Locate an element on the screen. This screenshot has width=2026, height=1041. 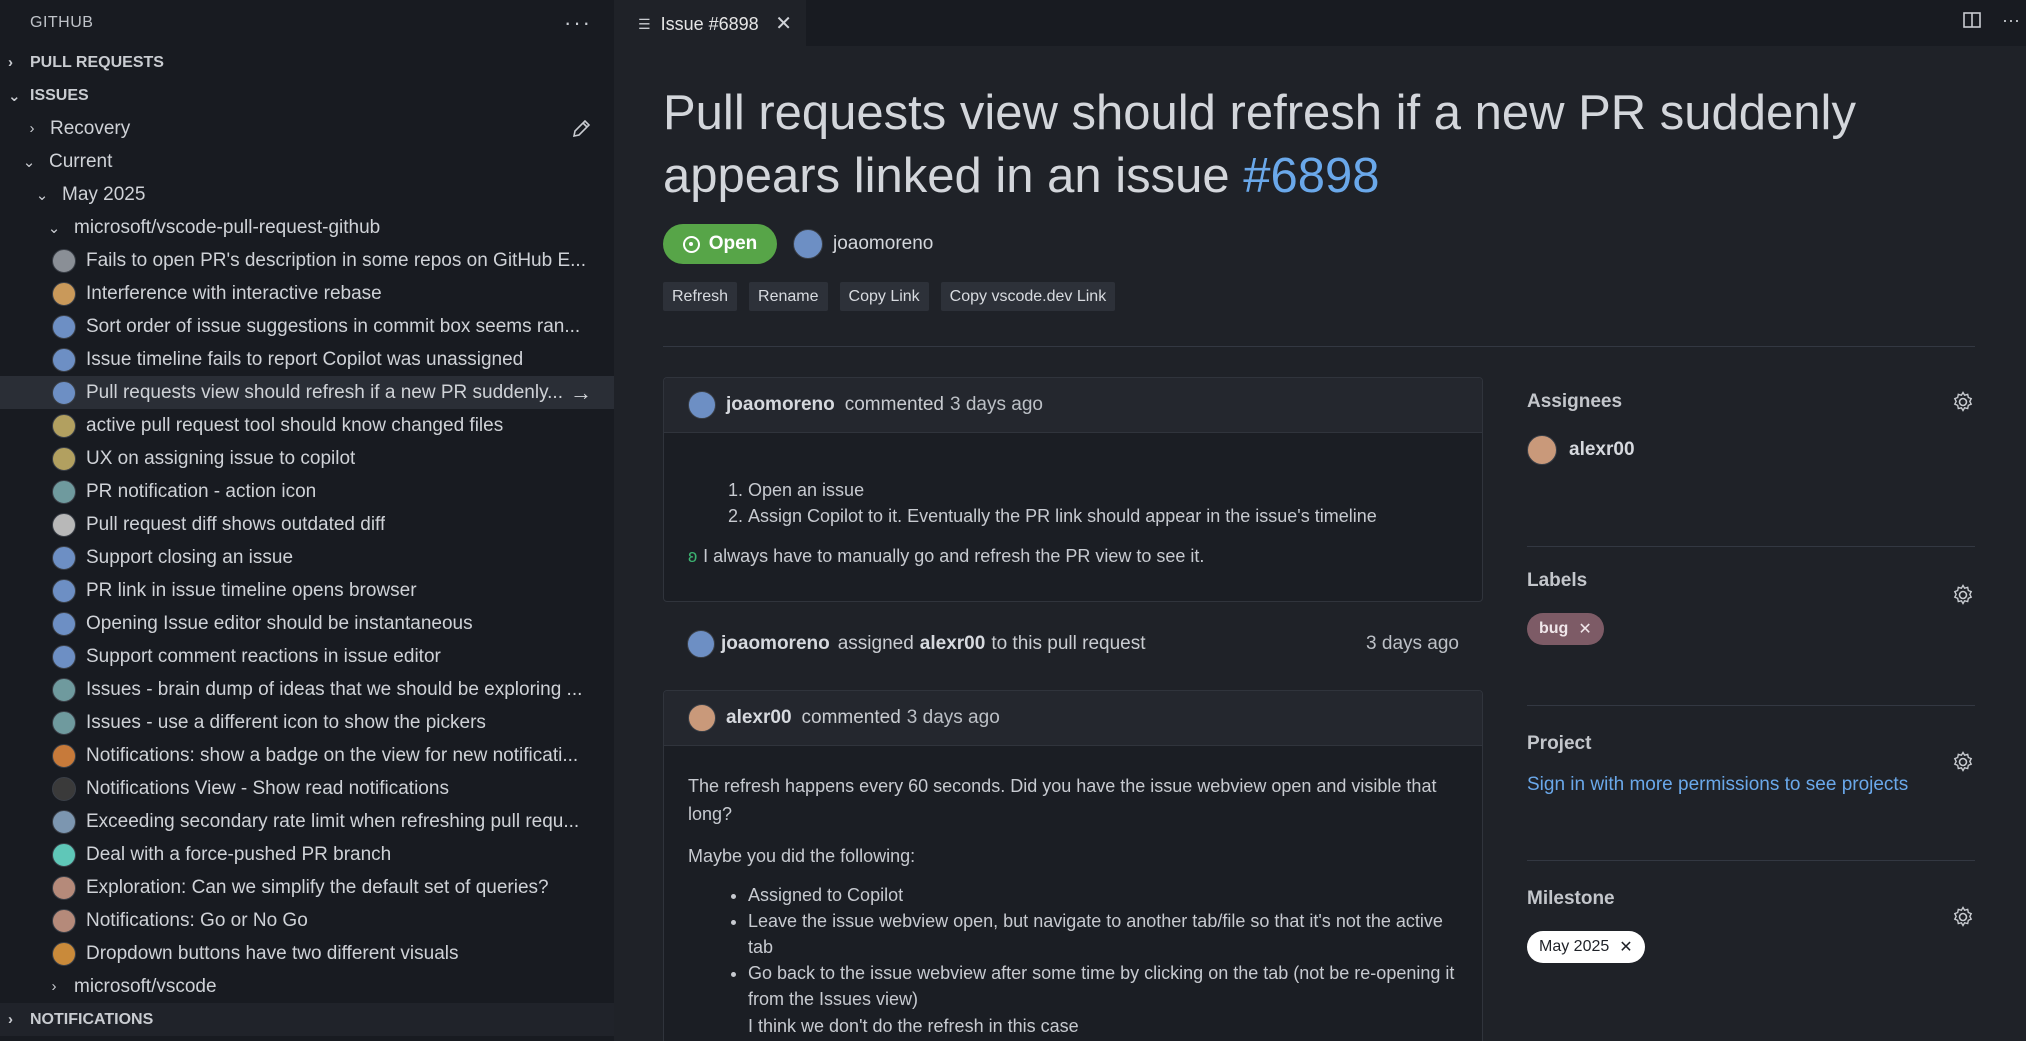
tree-item-current: ⌄ Current is located at coordinates (307, 161).